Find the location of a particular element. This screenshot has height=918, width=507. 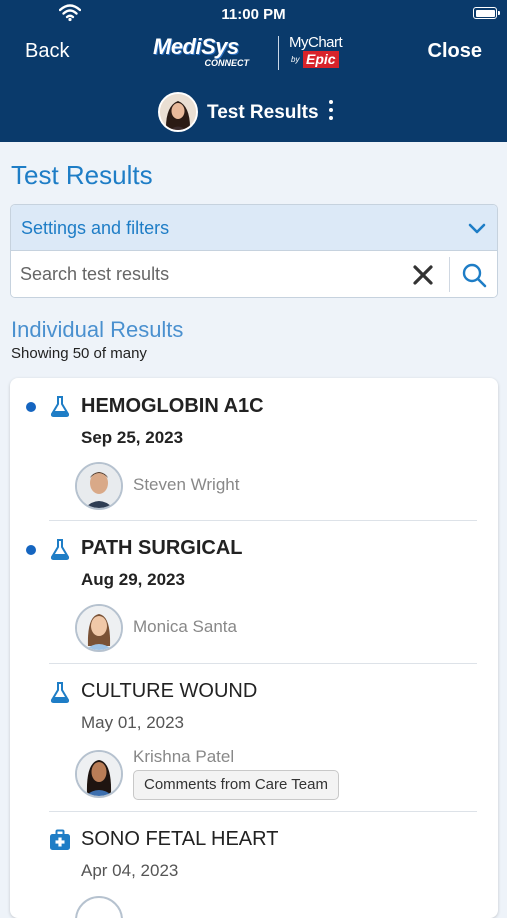

mychart-logo-by: by is located at coordinates (295, 59).